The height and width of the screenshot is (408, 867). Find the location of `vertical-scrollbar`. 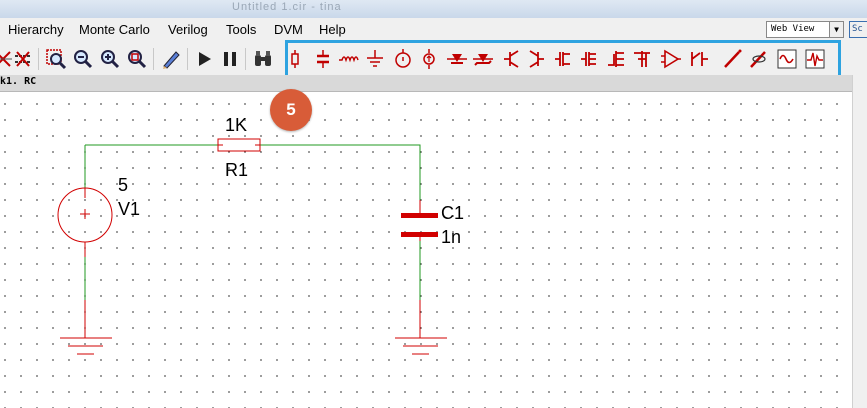

vertical-scrollbar is located at coordinates (859, 241).